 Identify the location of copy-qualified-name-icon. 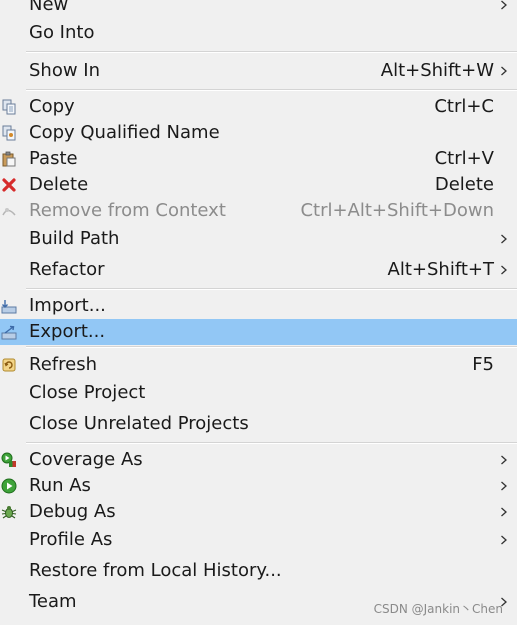
(9, 133).